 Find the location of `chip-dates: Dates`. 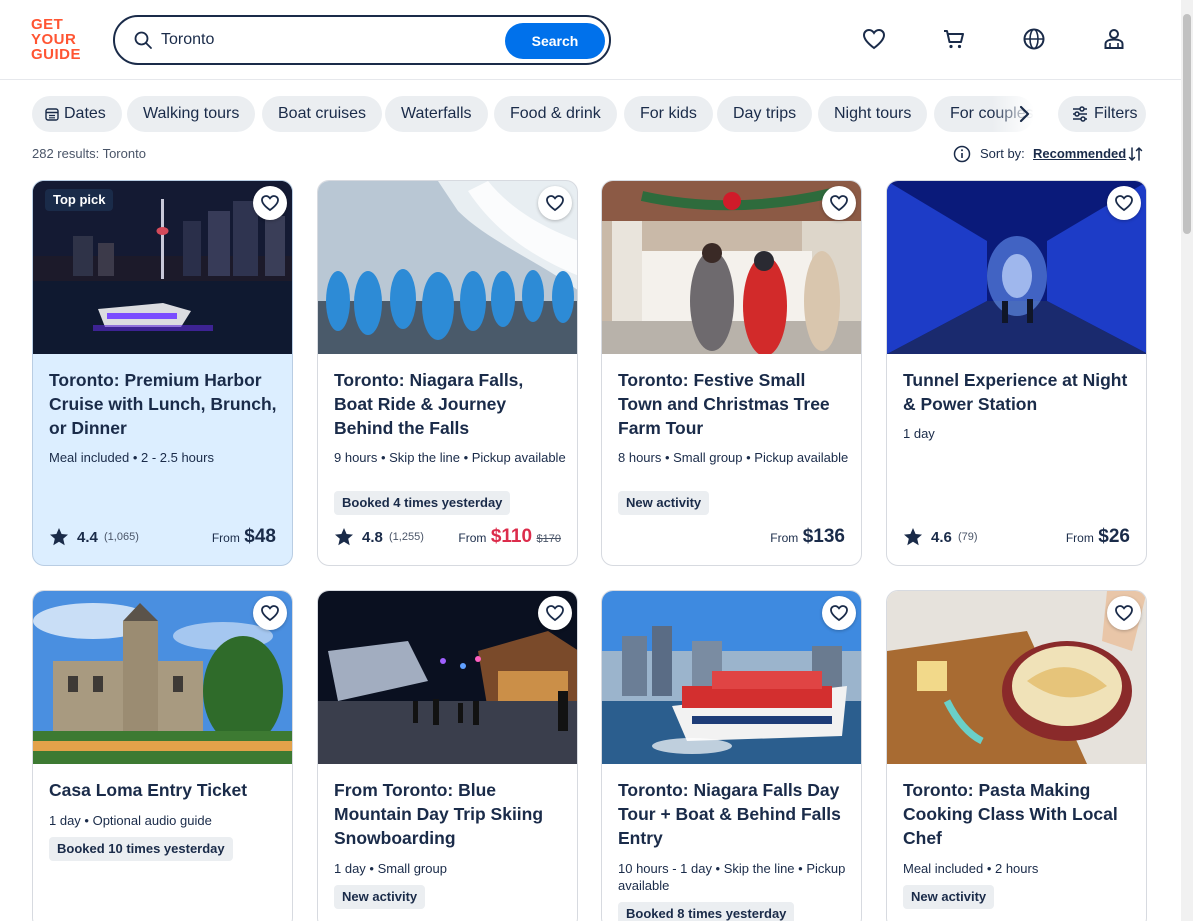

chip-dates: Dates is located at coordinates (77, 114).